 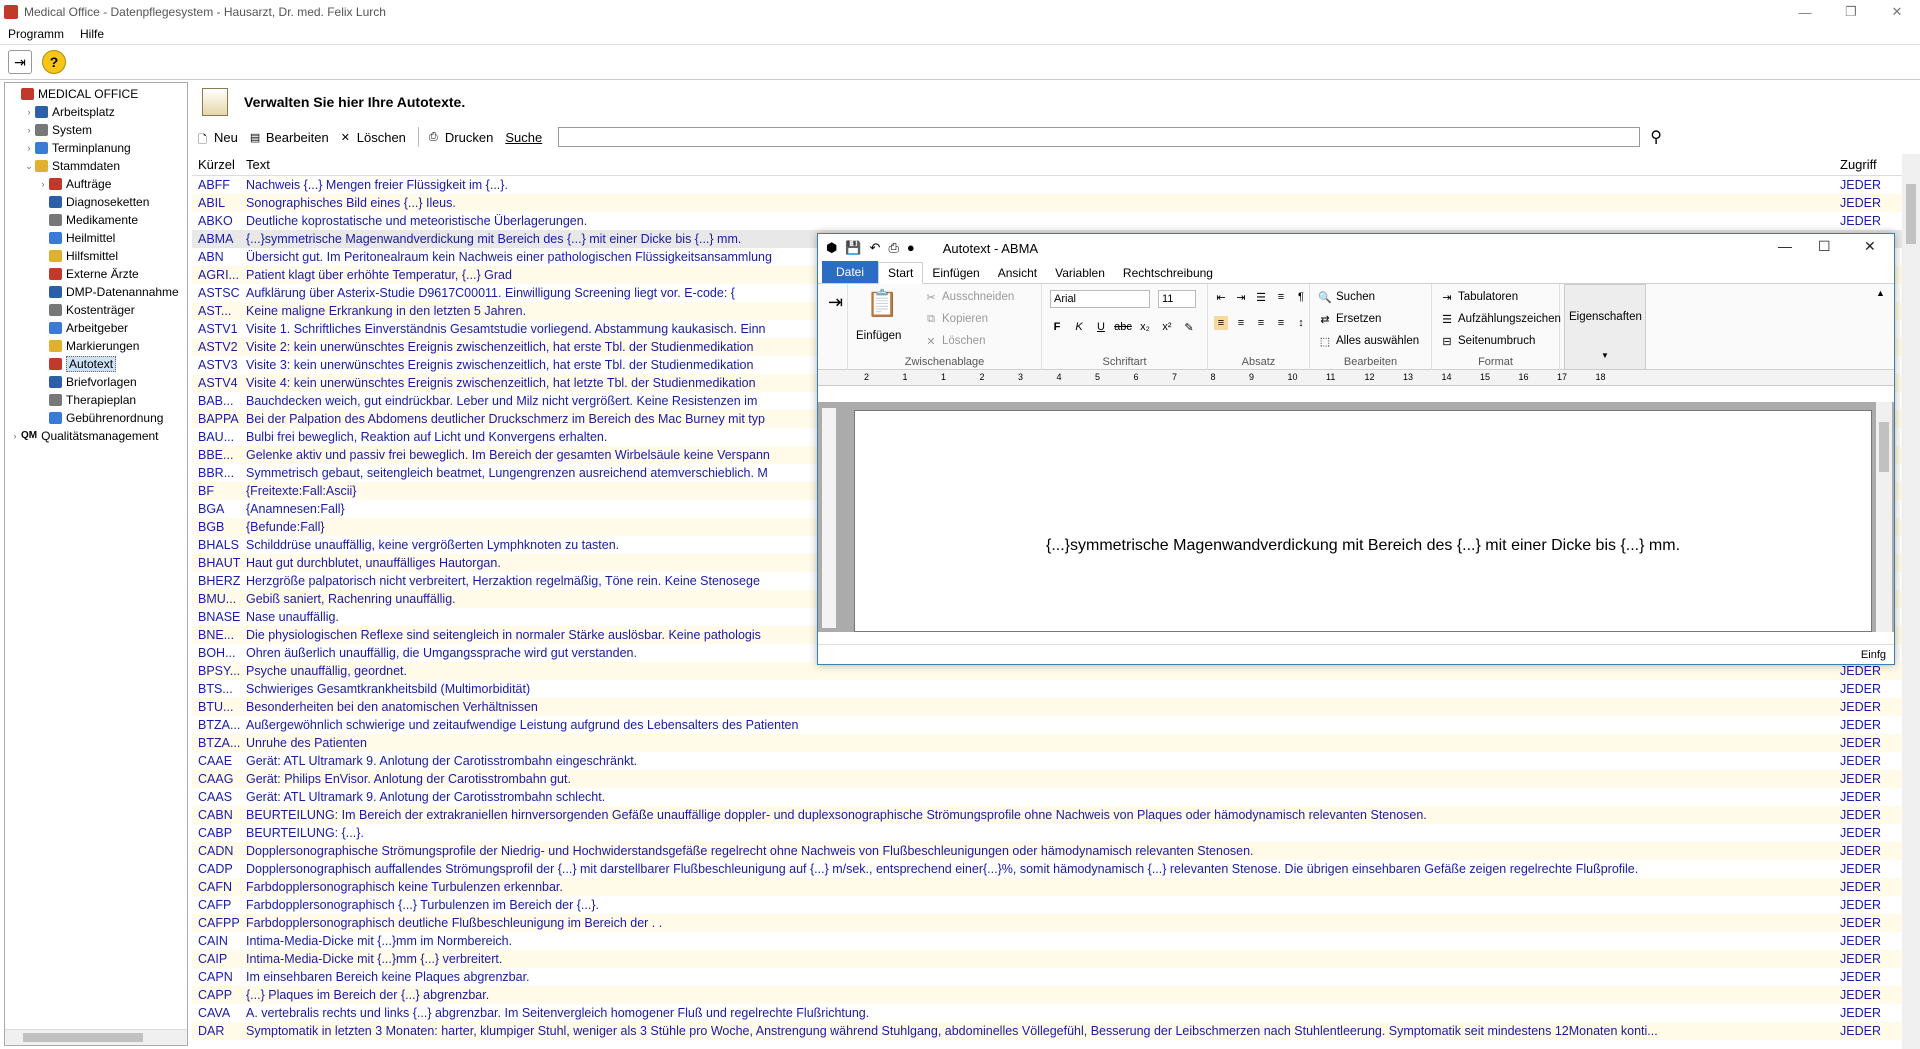 What do you see at coordinates (96, 418) in the screenshot?
I see `tree-item-19: Gebührenordnung` at bounding box center [96, 418].